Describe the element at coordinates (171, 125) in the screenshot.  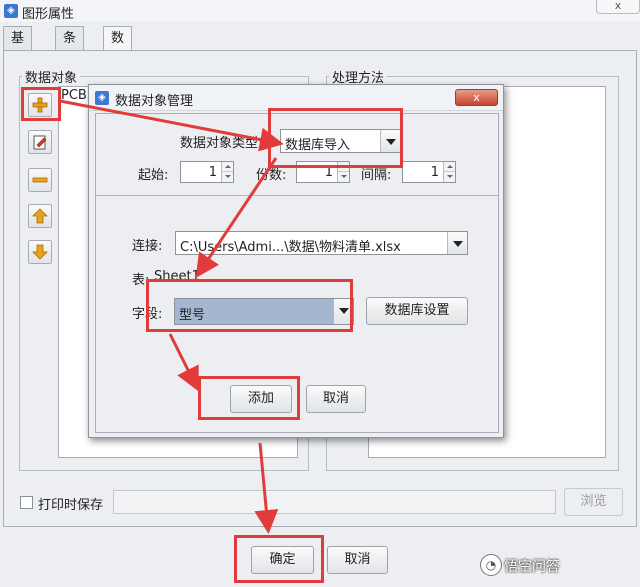
I see `arrow-to-type` at that location.